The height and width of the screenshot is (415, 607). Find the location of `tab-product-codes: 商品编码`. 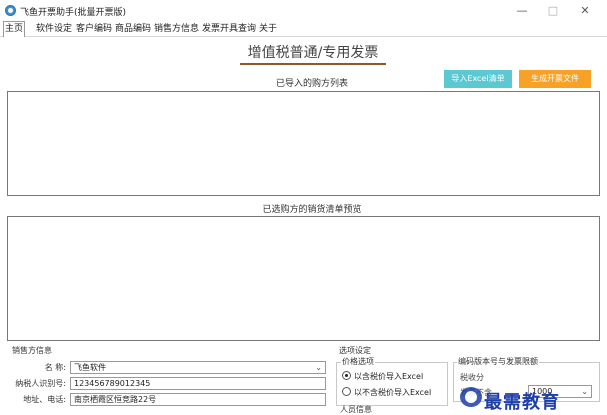

tab-product-codes: 商品编码 is located at coordinates (133, 29).